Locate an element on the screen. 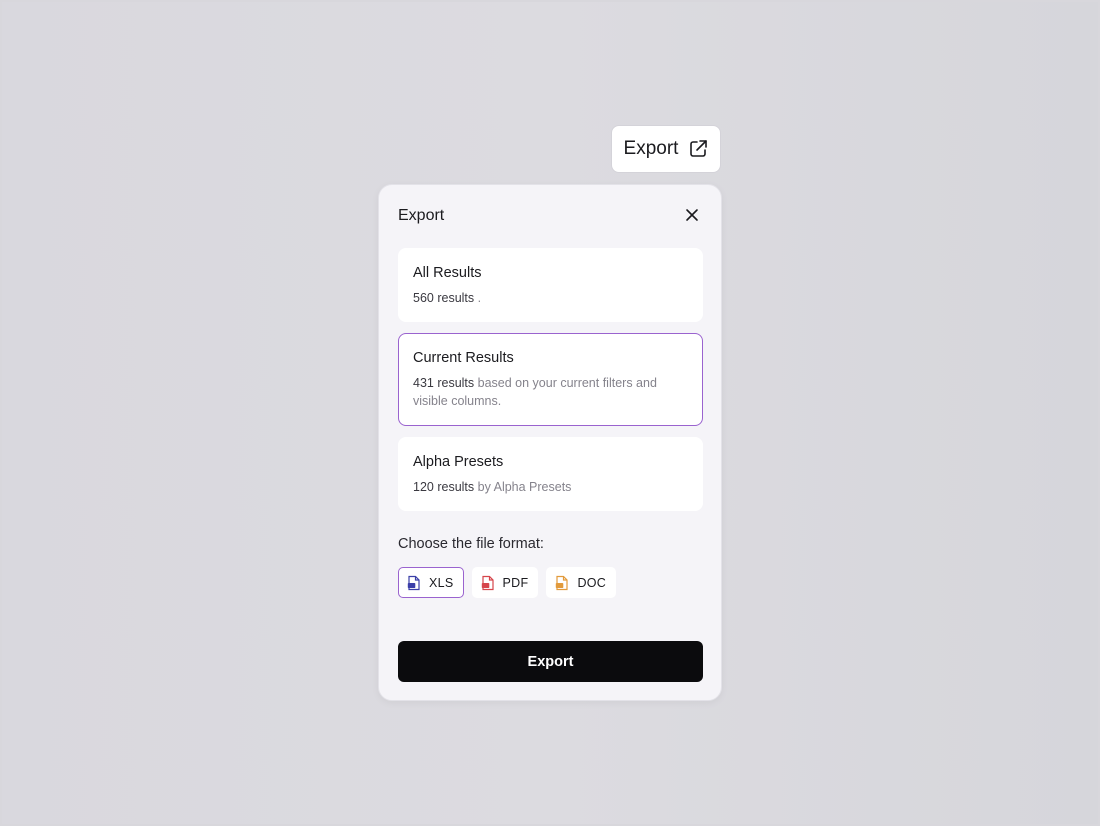 This screenshot has height=826, width=1100. dialog-title: Export is located at coordinates (421, 215).